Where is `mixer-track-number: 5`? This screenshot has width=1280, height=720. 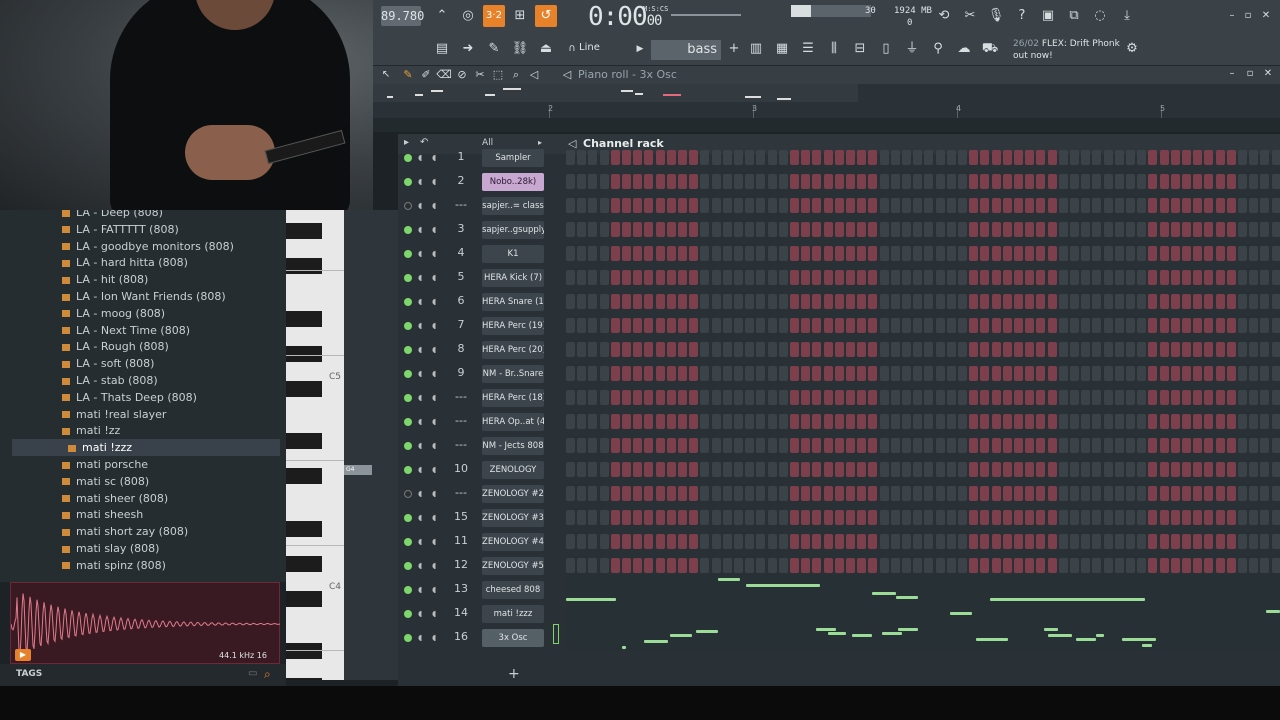 mixer-track-number: 5 is located at coordinates (461, 276).